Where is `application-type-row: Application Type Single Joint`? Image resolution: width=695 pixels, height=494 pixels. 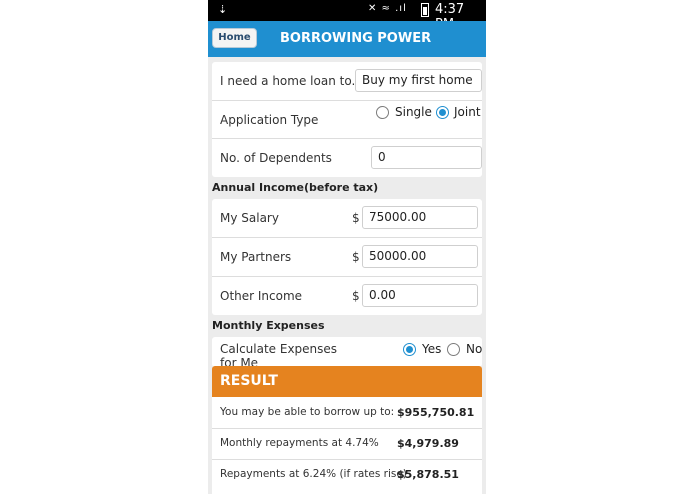
application-type-row: Application Type Single Joint is located at coordinates (347, 119).